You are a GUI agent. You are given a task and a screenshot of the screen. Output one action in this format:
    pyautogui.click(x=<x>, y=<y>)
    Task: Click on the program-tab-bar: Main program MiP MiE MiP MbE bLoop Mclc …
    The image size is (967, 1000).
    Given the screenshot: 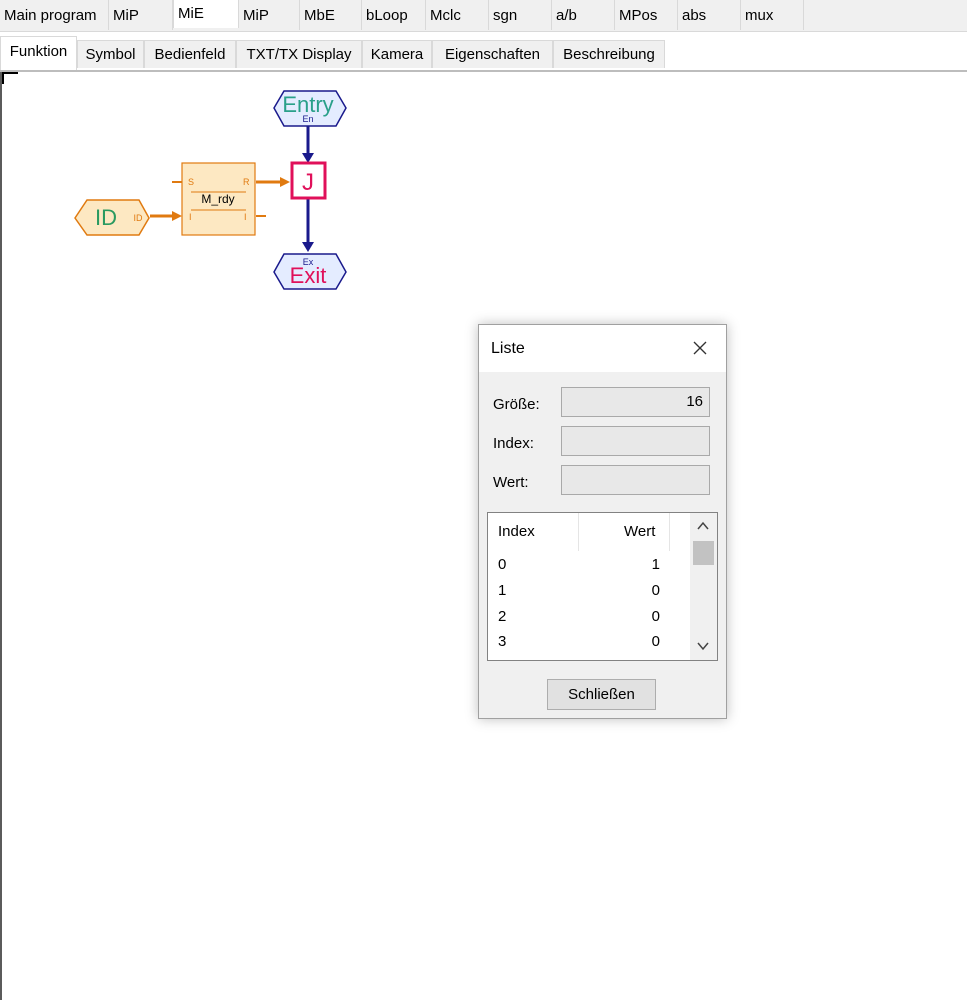 What is the action you would take?
    pyautogui.click(x=483, y=16)
    